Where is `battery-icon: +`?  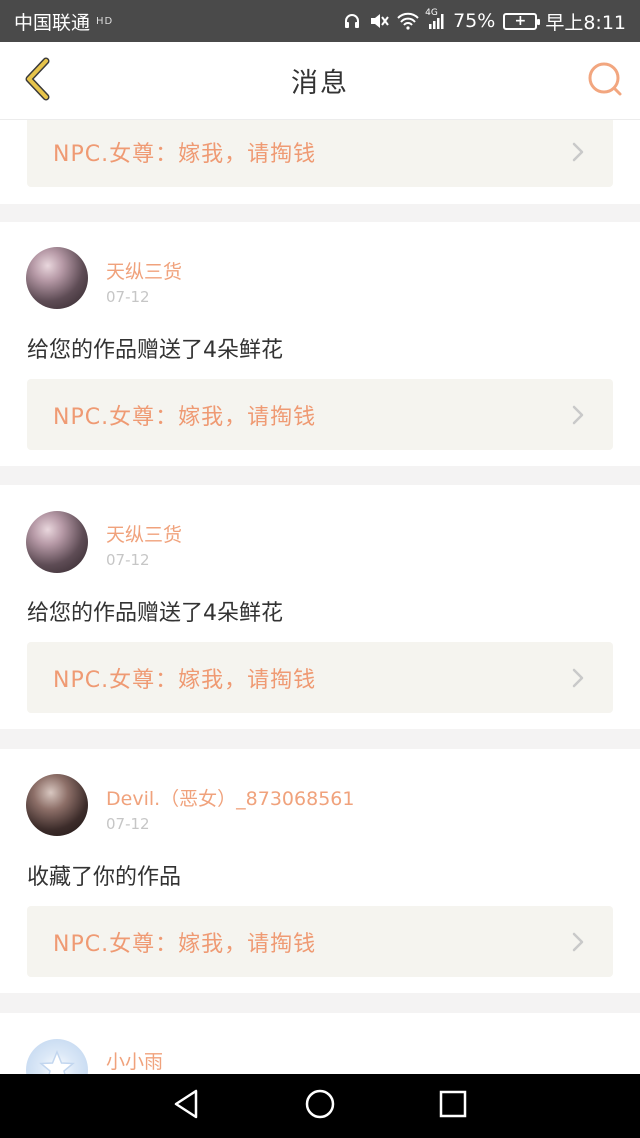
battery-icon: + is located at coordinates (522, 21).